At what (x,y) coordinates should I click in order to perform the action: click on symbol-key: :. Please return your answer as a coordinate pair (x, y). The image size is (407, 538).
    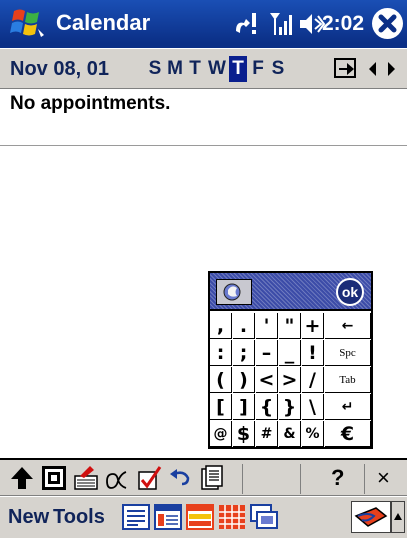
    Looking at the image, I should click on (221, 353).